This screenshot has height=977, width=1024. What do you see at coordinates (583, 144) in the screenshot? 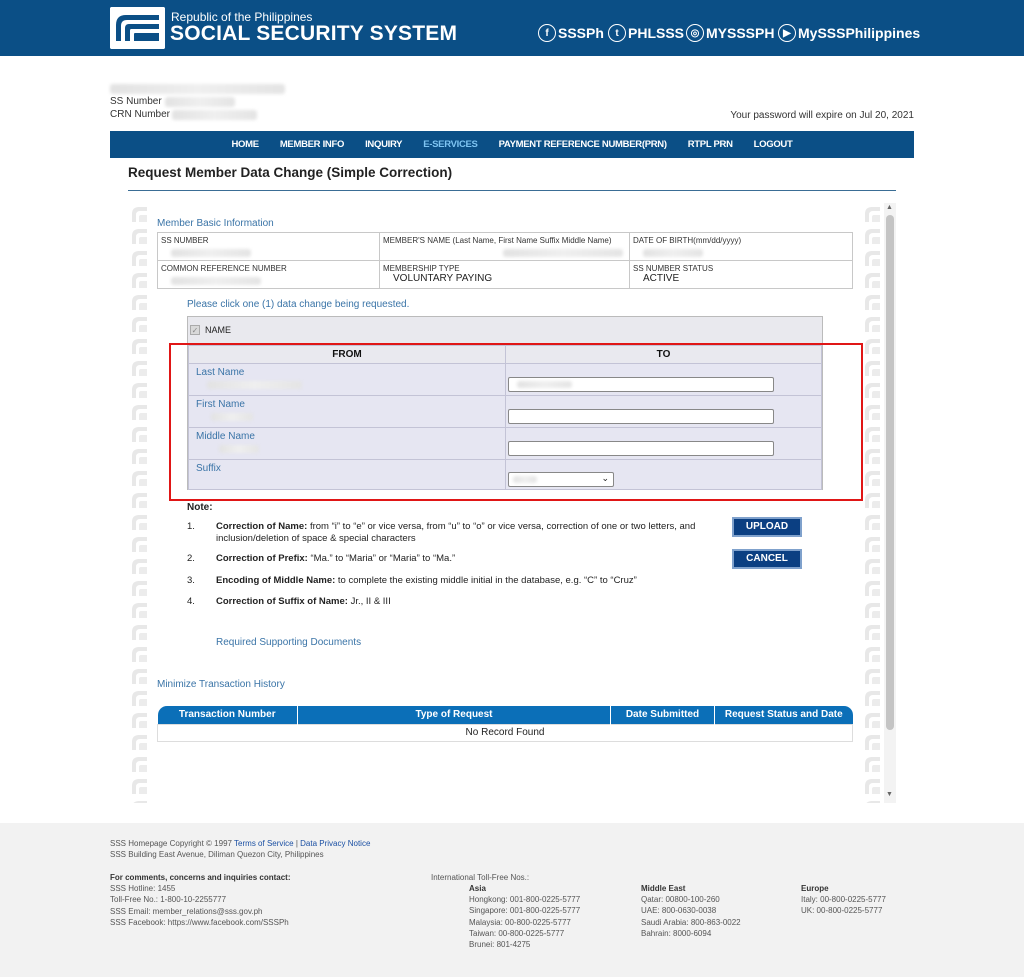
I see `nav-payment-reference-number: PAYMENT REFERENCE NUMBER(PRN)` at bounding box center [583, 144].